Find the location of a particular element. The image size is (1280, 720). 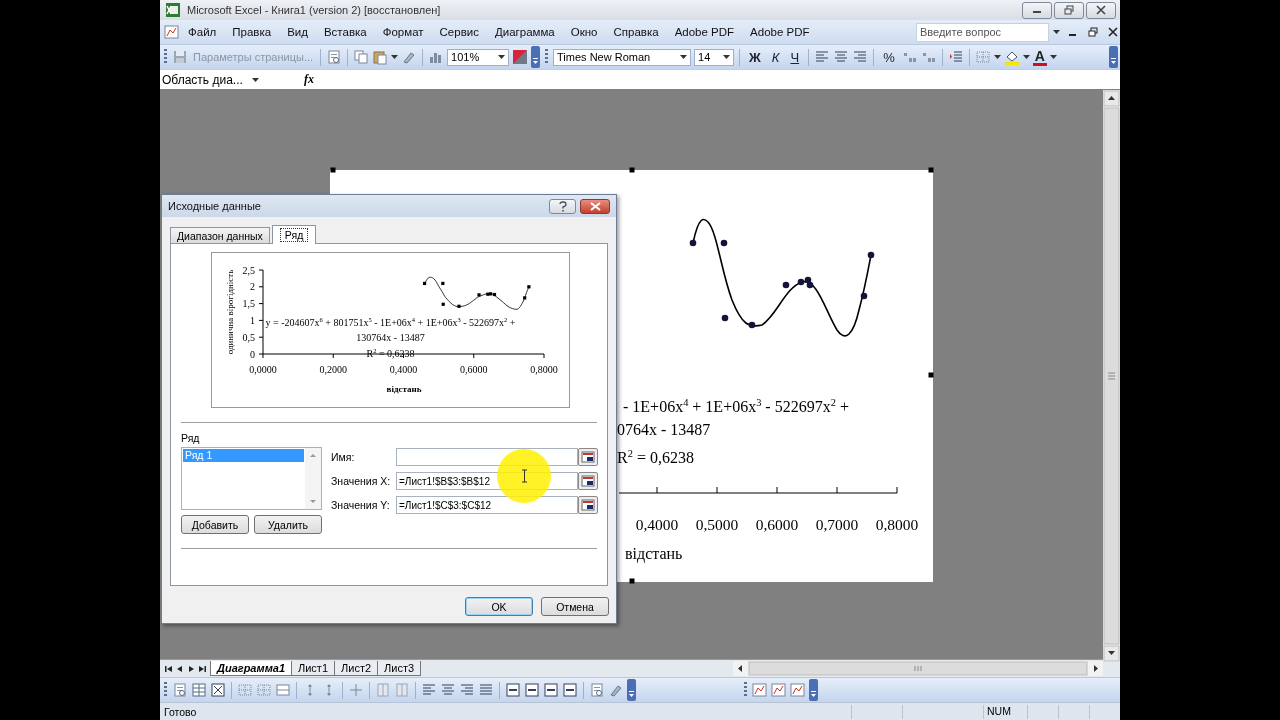

close-icon is located at coordinates (1113, 32).